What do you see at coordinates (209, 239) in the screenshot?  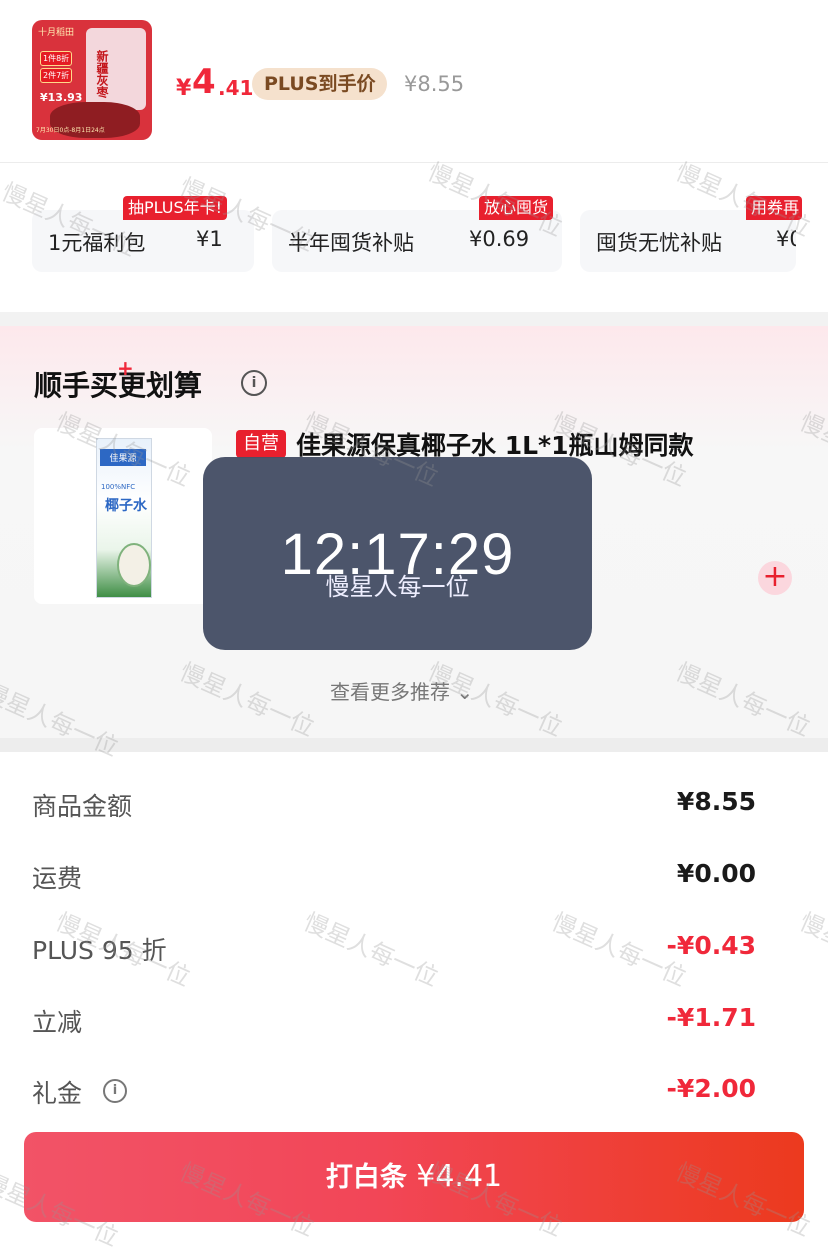 I see `coupon-value: ¥1` at bounding box center [209, 239].